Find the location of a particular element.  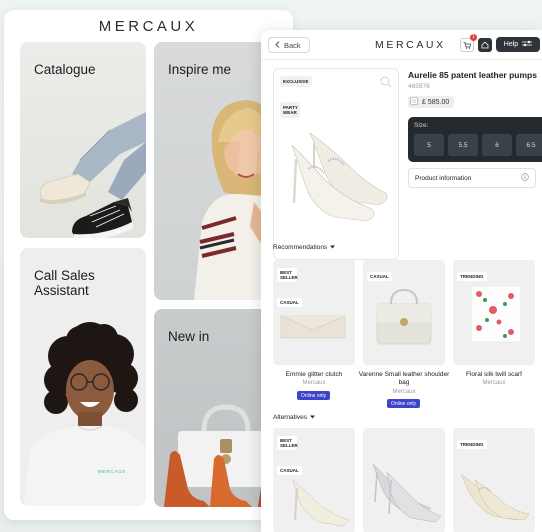

product-image: EXCLUSIVE PARTY WEAR is located at coordinates (336, 164).